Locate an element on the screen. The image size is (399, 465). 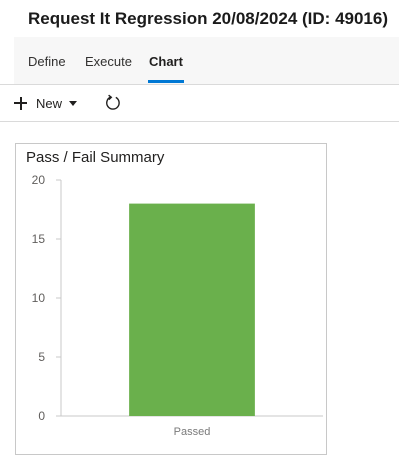
y-tick-label: 0 is located at coordinates (41, 416).